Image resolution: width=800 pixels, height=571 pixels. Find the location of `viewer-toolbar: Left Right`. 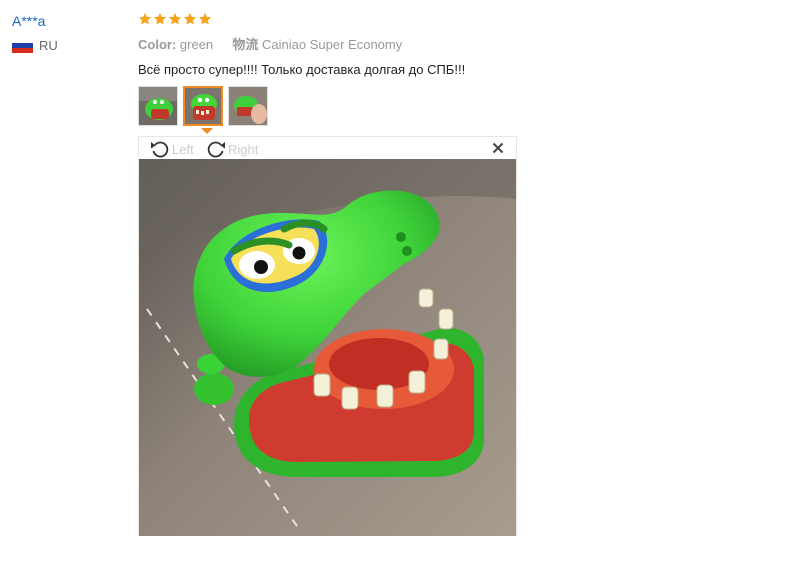

viewer-toolbar: Left Right is located at coordinates (327, 148).